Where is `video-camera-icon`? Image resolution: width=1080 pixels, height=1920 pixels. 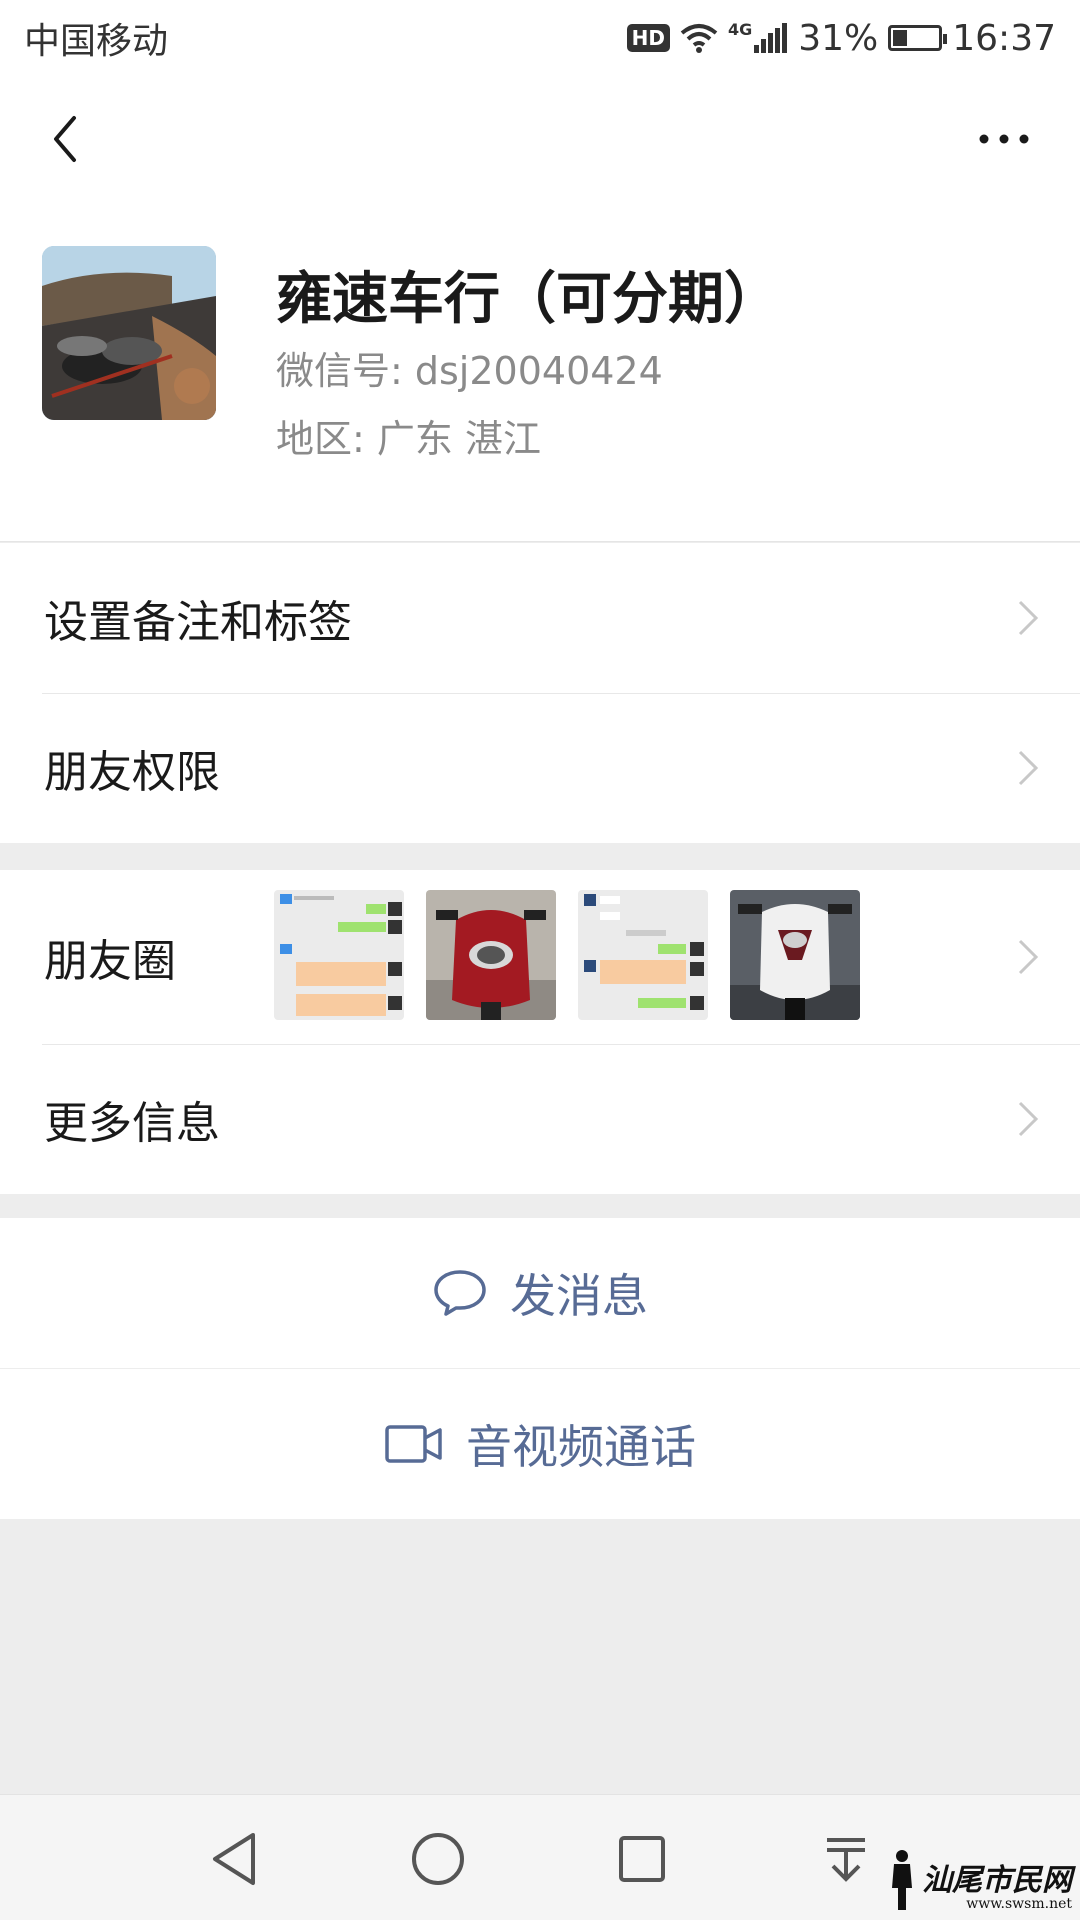
video-camera-icon is located at coordinates (413, 1444).